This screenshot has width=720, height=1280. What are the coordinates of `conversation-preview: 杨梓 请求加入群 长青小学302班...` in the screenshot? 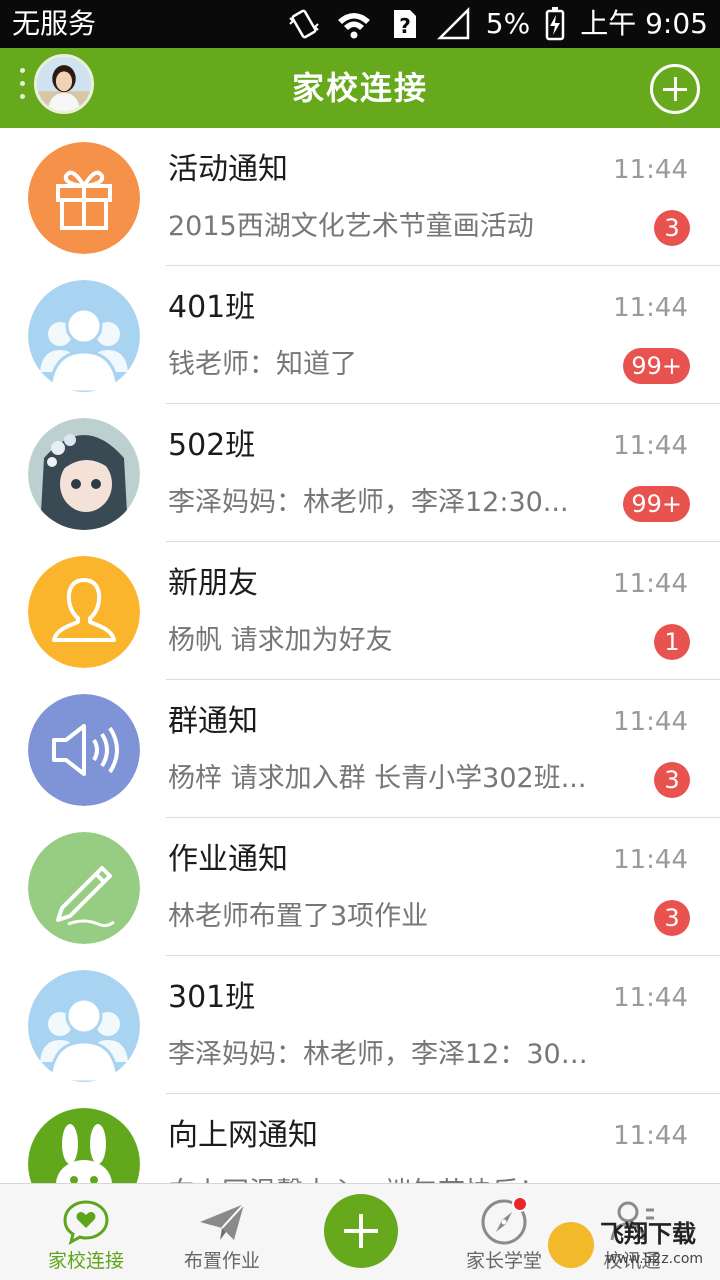 It's located at (377, 778).